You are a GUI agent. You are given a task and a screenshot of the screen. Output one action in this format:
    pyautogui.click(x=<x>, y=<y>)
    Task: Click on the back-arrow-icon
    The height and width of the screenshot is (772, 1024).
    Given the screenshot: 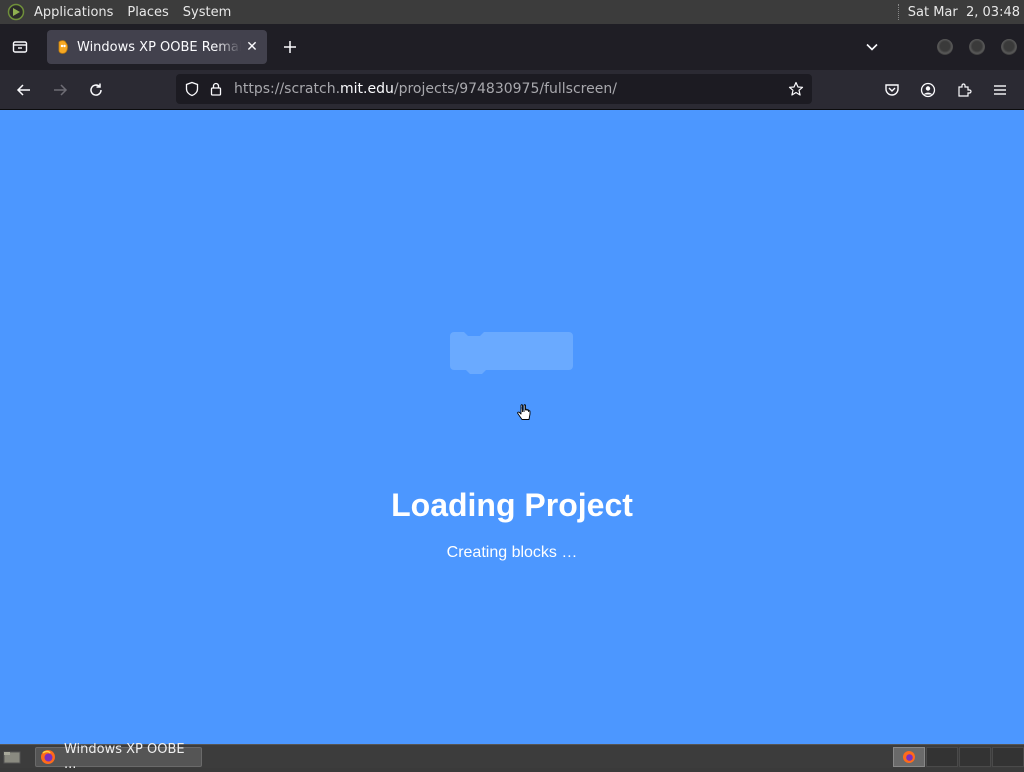 What is the action you would take?
    pyautogui.click(x=23, y=90)
    